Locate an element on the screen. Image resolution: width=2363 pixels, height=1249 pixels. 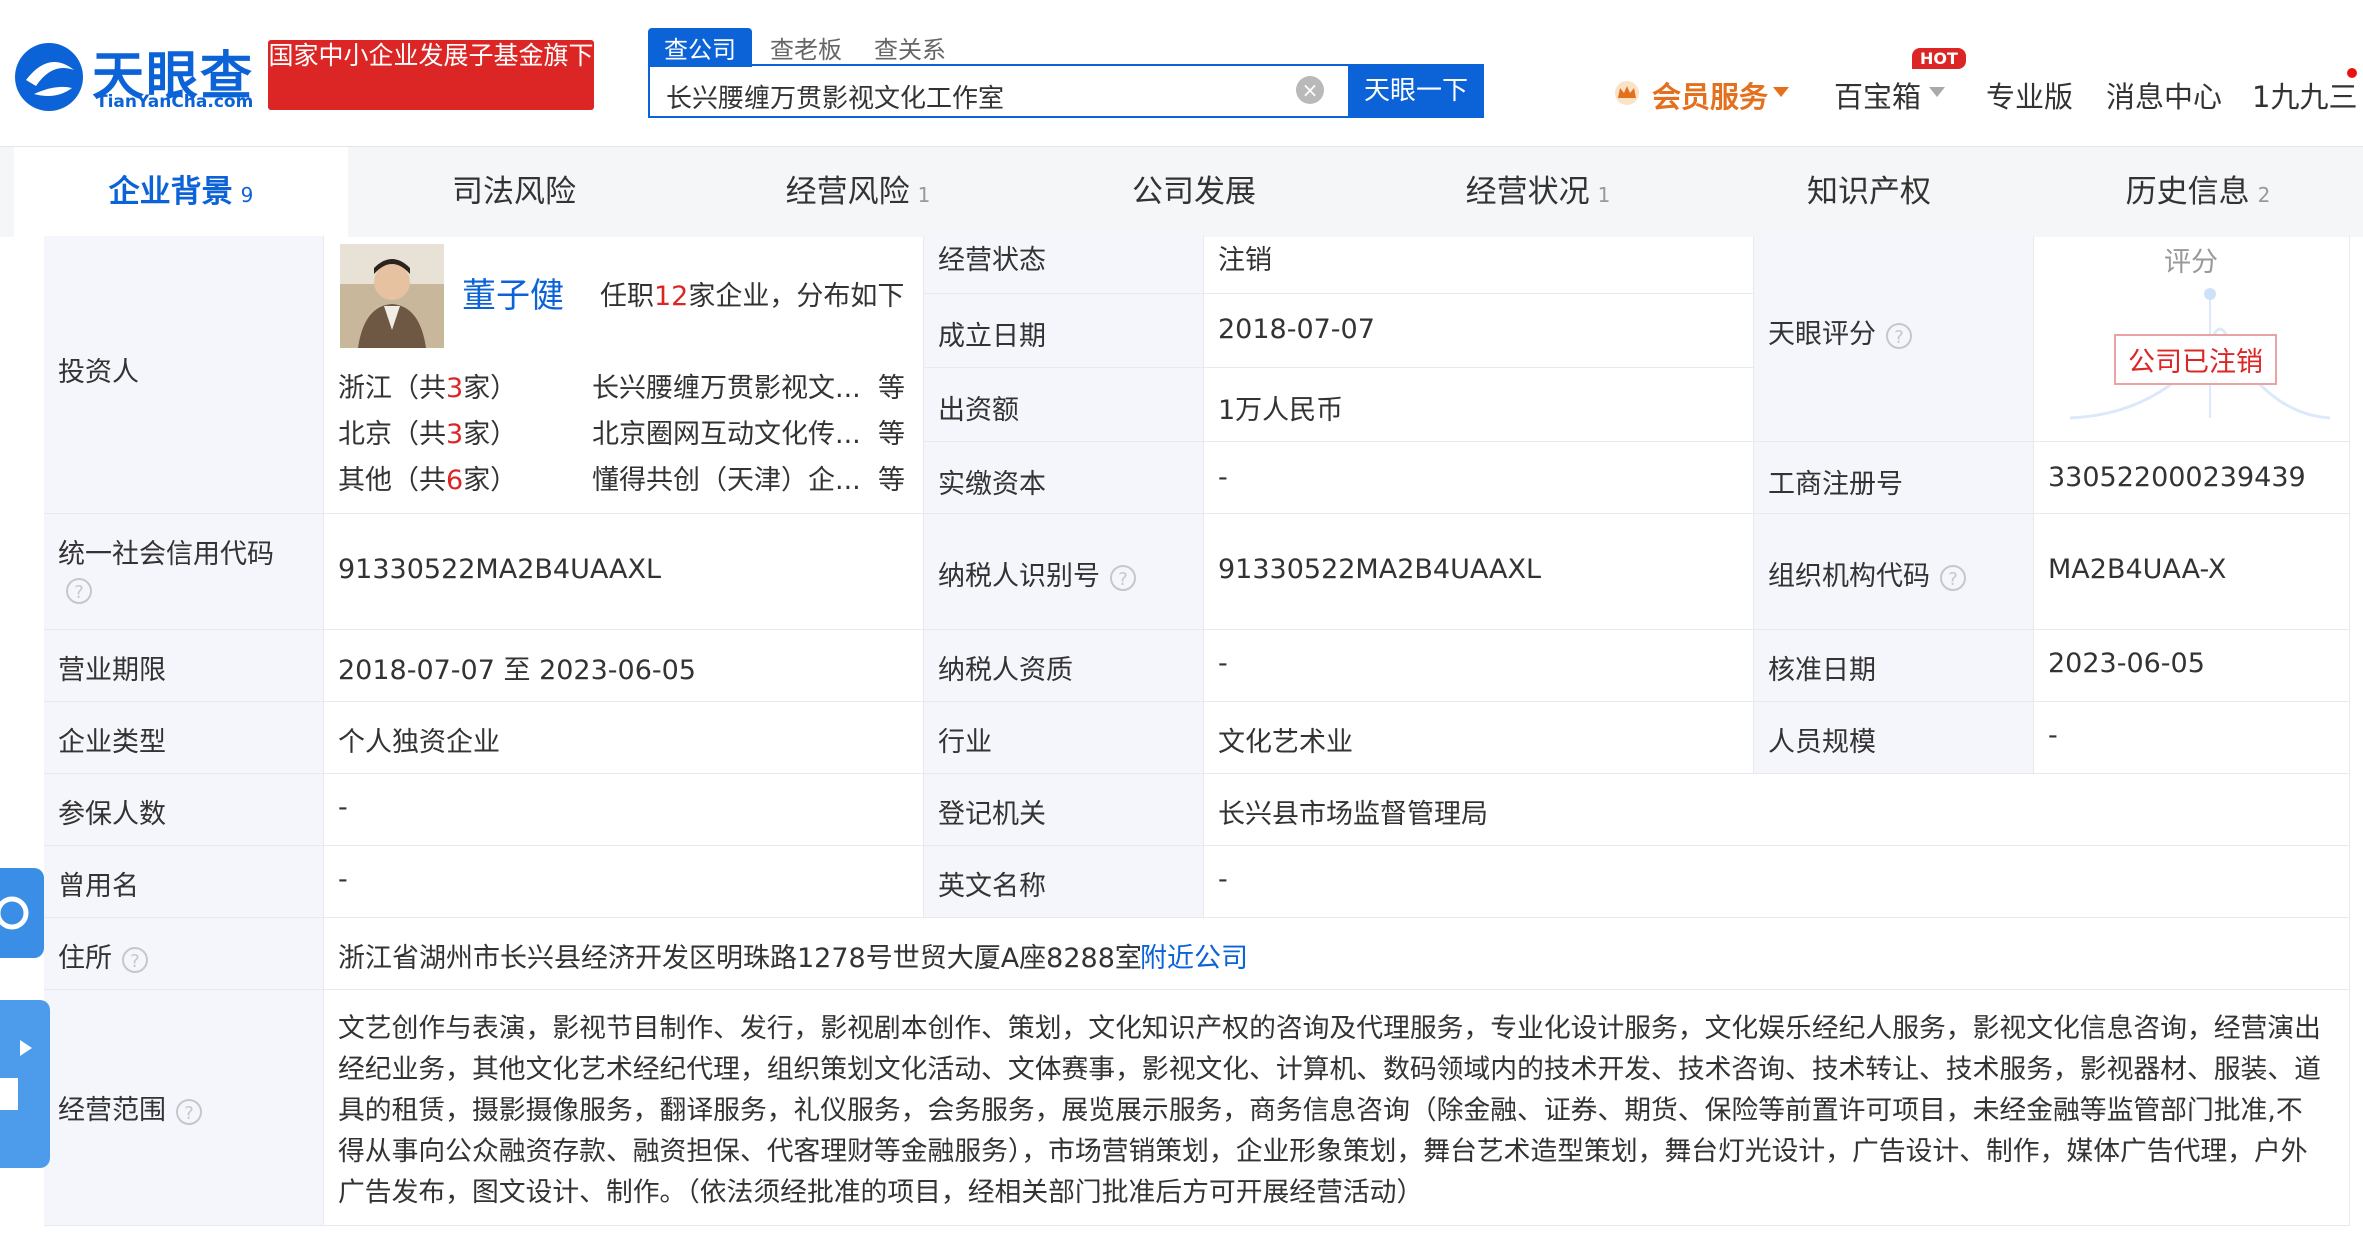
region-other: 其他（共6家） is located at coordinates (427, 477).